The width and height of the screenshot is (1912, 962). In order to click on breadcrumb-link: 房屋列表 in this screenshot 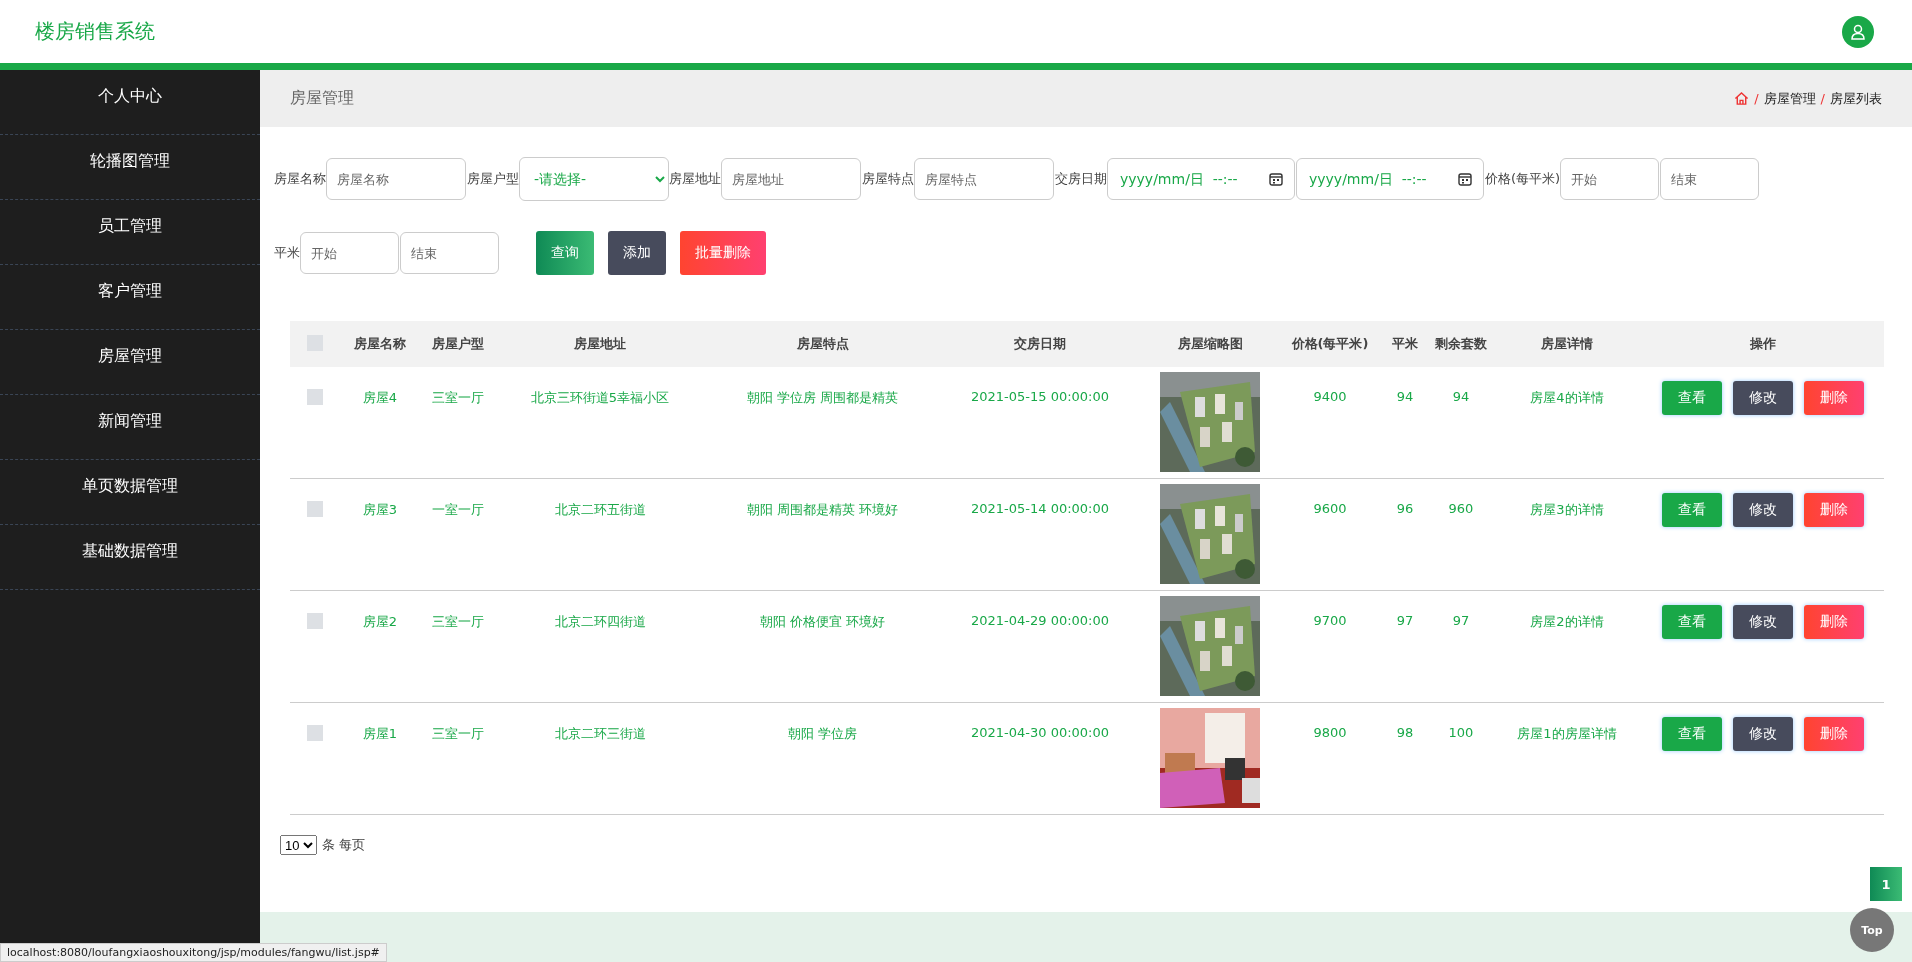, I will do `click(1856, 98)`.